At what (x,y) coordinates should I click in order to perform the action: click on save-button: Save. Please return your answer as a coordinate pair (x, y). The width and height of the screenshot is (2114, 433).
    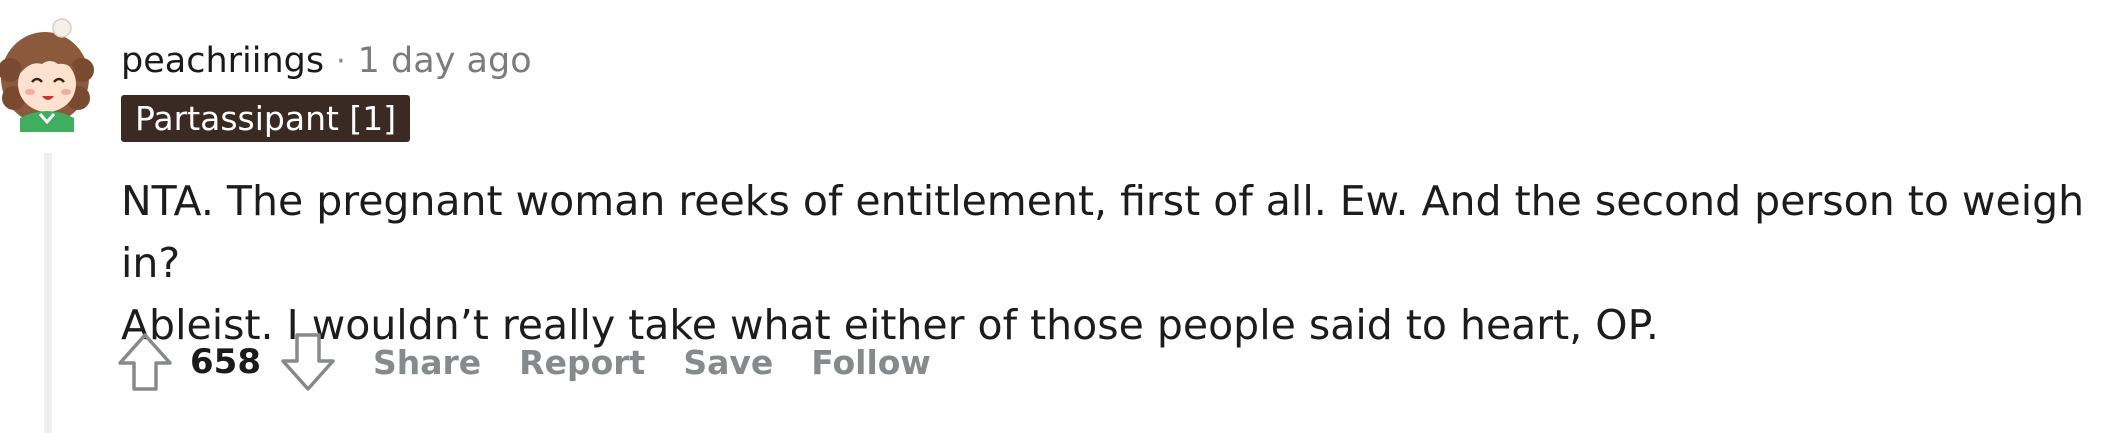
    Looking at the image, I should click on (728, 362).